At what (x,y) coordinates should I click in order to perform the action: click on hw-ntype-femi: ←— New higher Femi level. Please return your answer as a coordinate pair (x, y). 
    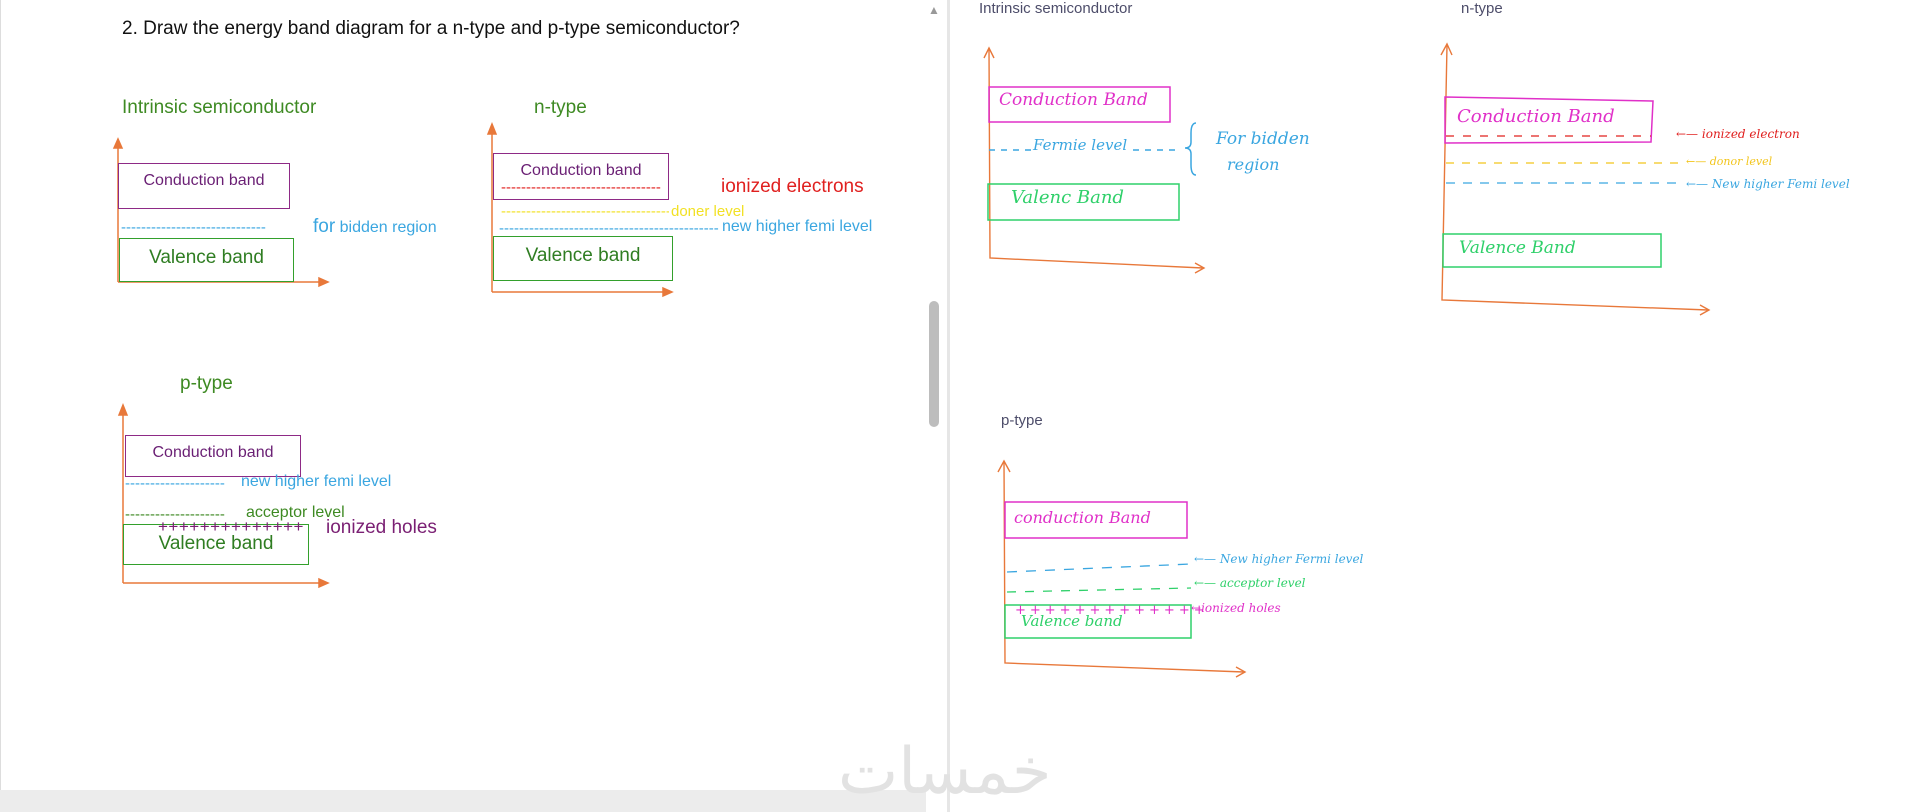
    Looking at the image, I should click on (1768, 184).